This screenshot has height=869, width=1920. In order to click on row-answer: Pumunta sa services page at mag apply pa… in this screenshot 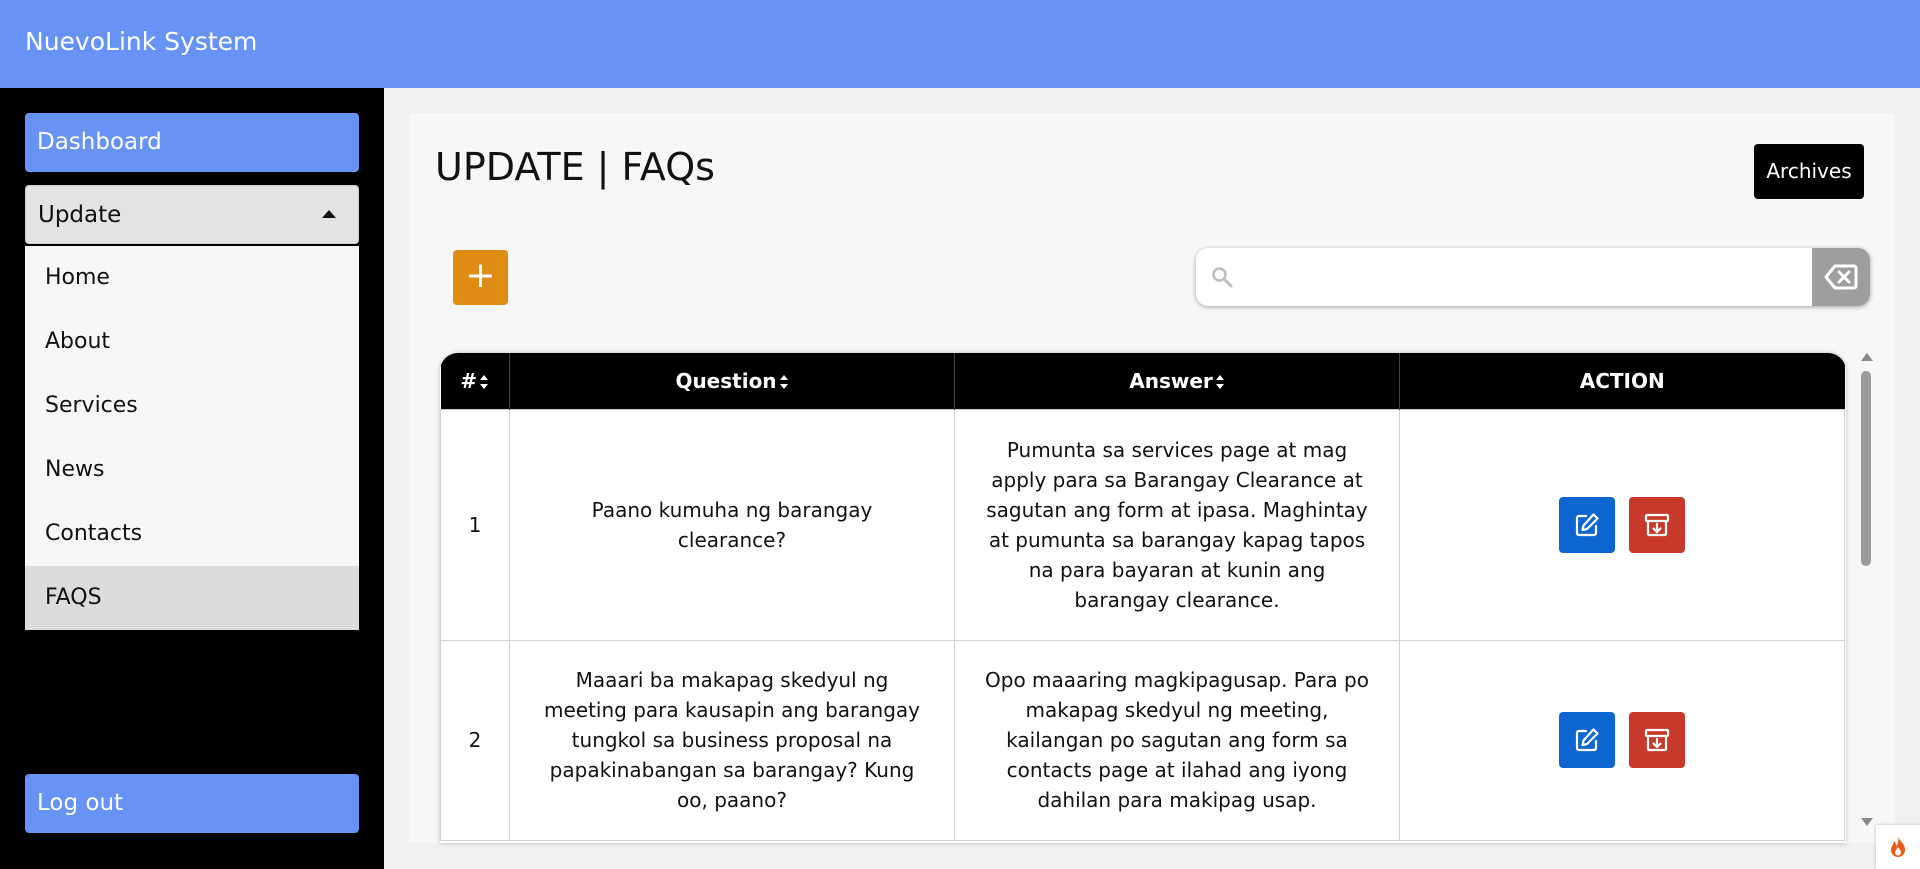, I will do `click(1177, 524)`.